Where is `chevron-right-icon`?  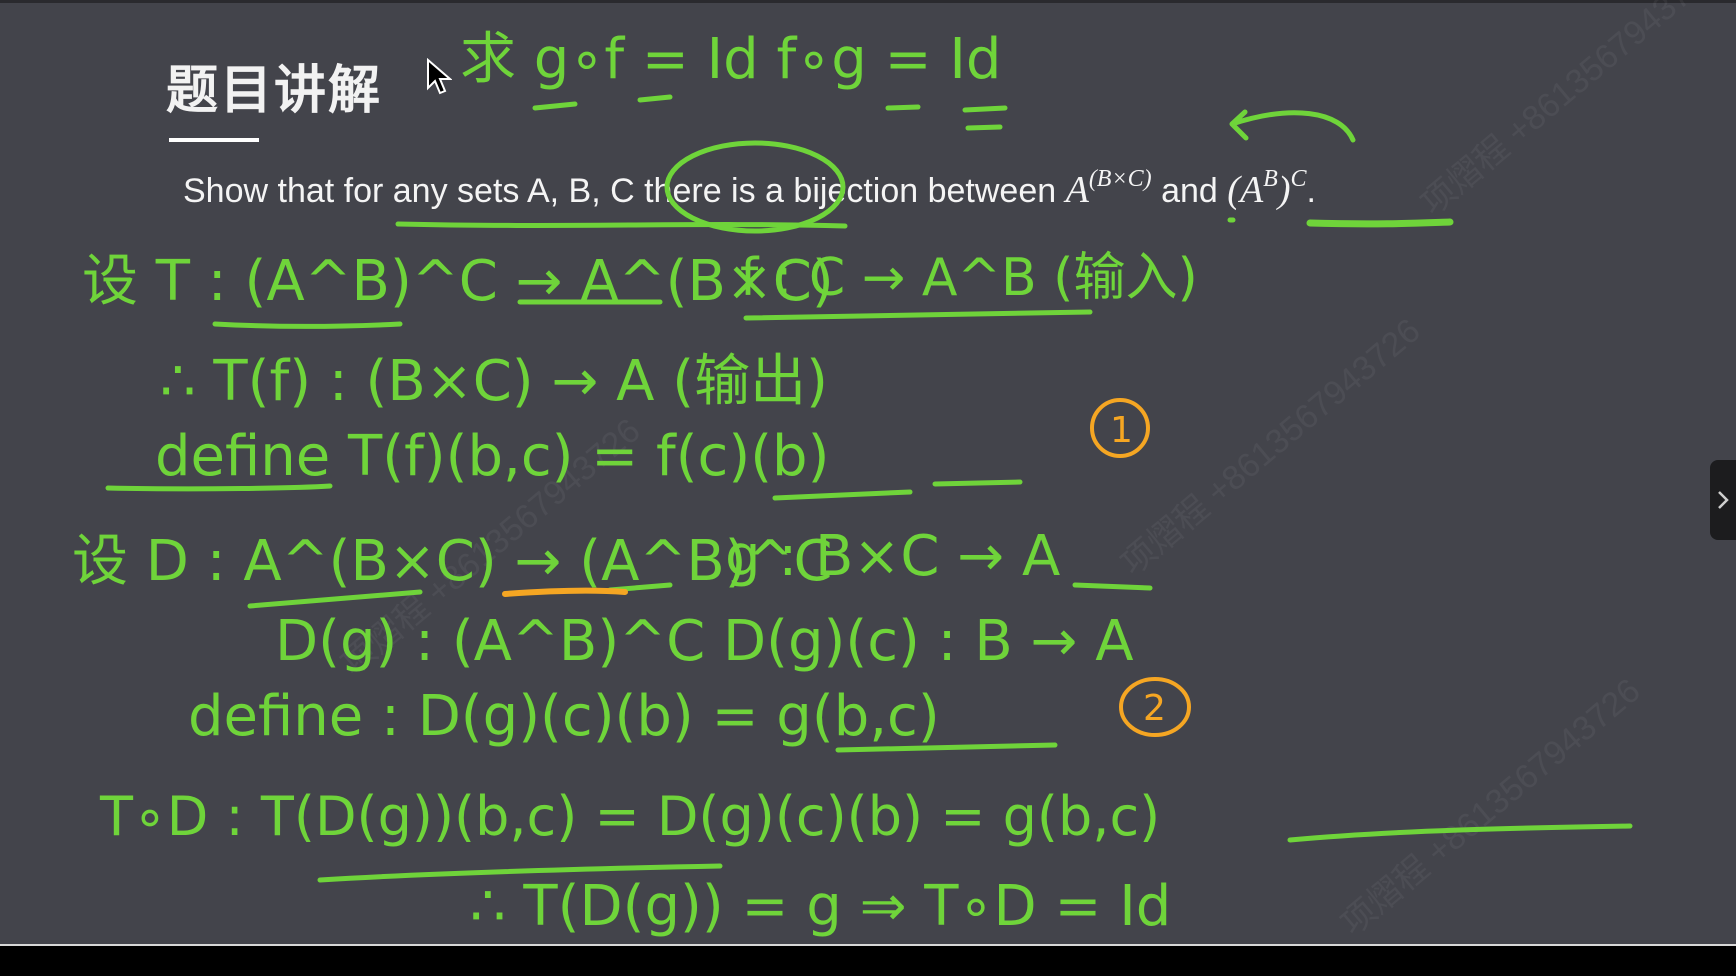 chevron-right-icon is located at coordinates (1723, 500).